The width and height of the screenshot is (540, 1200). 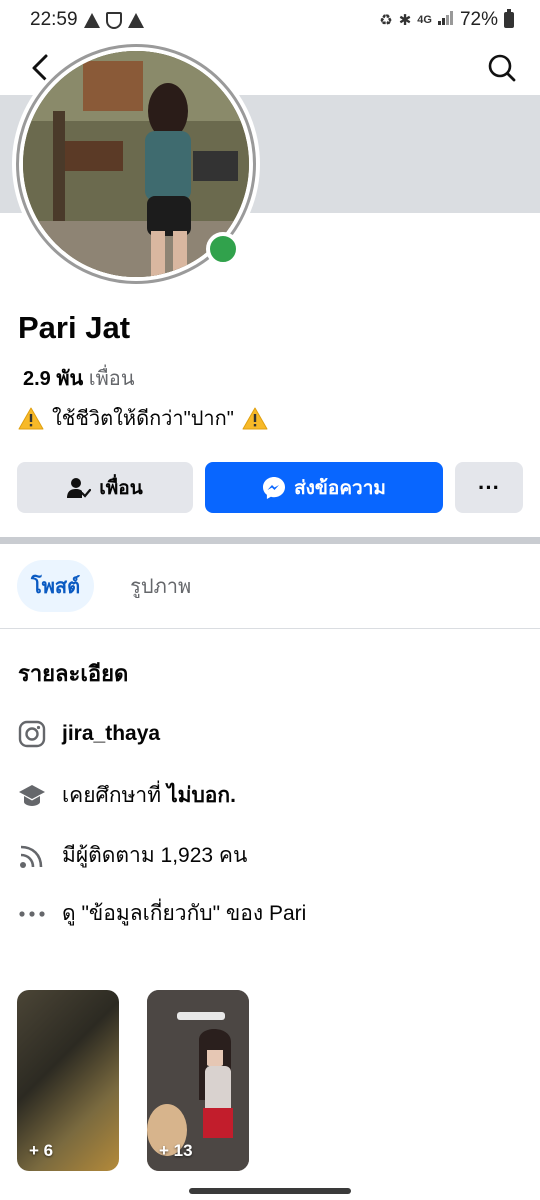 I want to click on battery-level: 72%, so click(x=478, y=19).